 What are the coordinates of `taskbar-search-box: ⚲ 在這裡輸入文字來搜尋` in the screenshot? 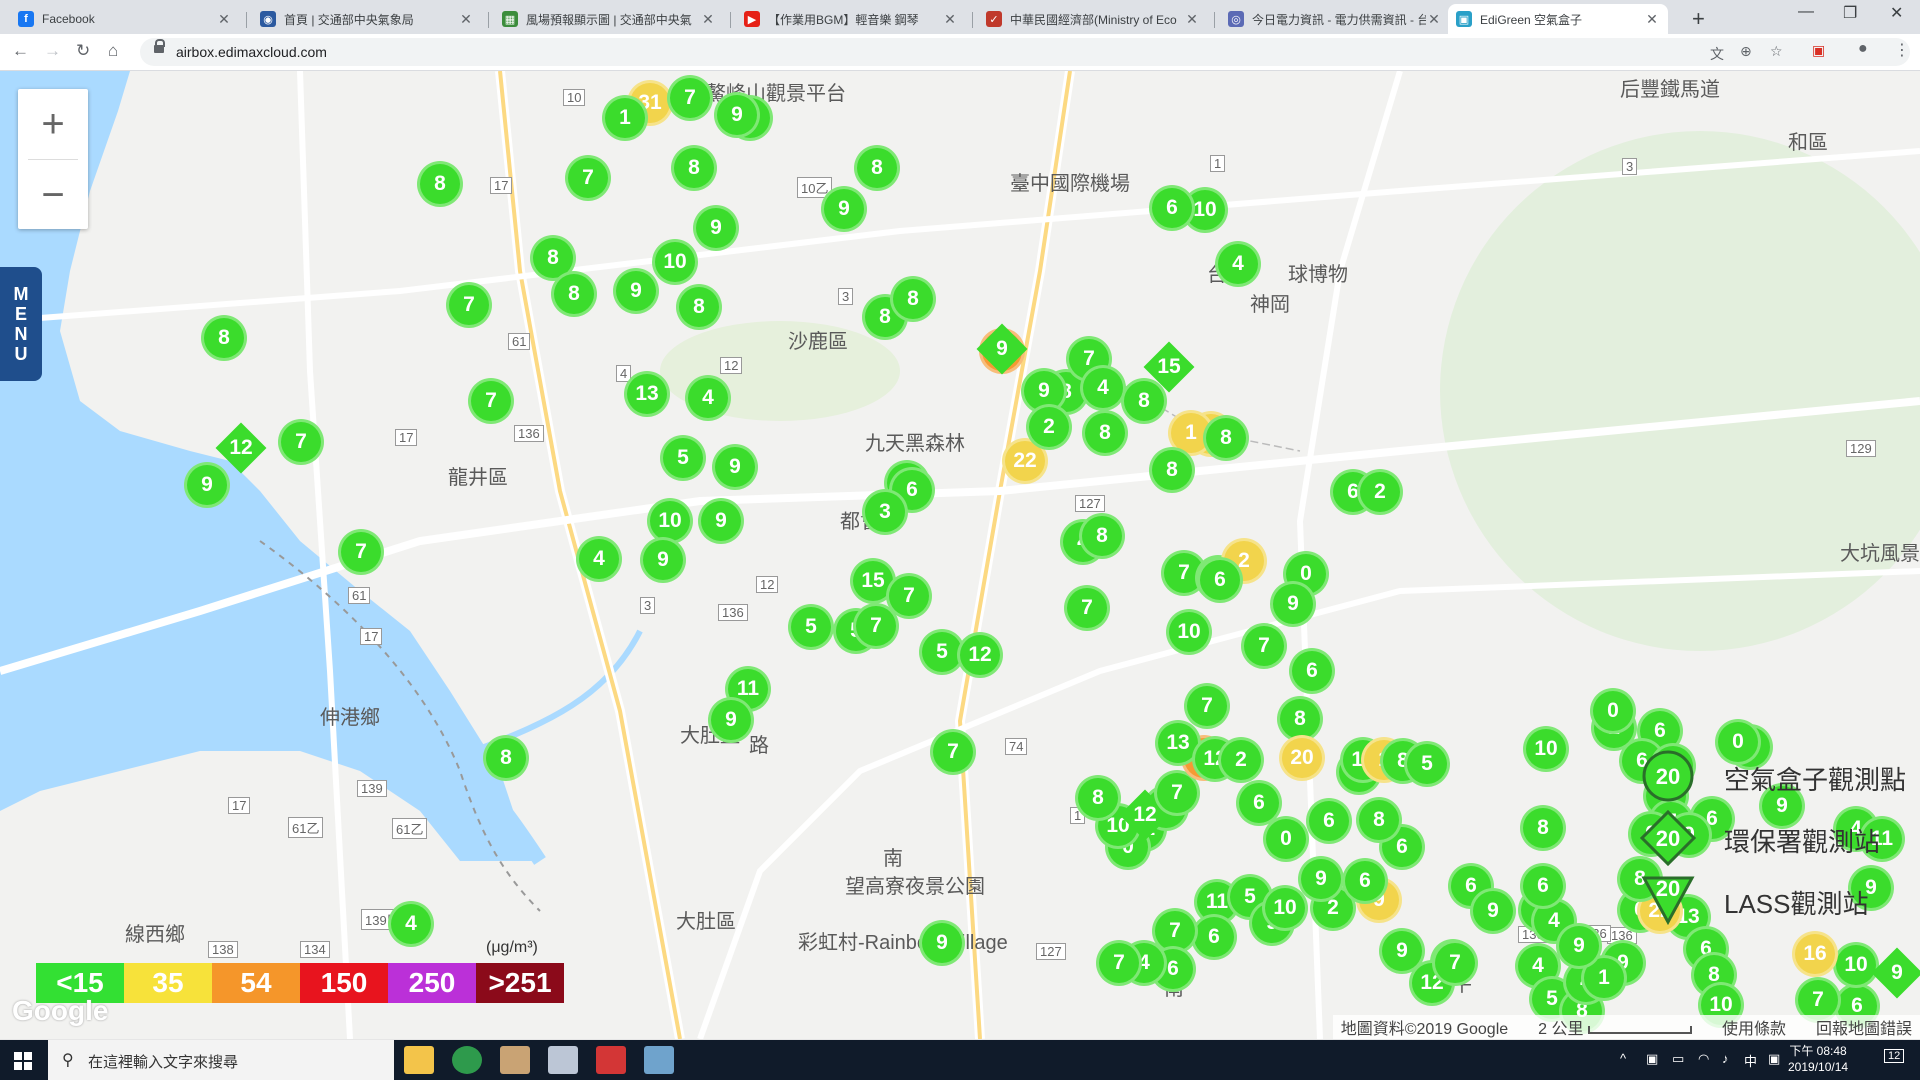 It's located at (221, 1060).